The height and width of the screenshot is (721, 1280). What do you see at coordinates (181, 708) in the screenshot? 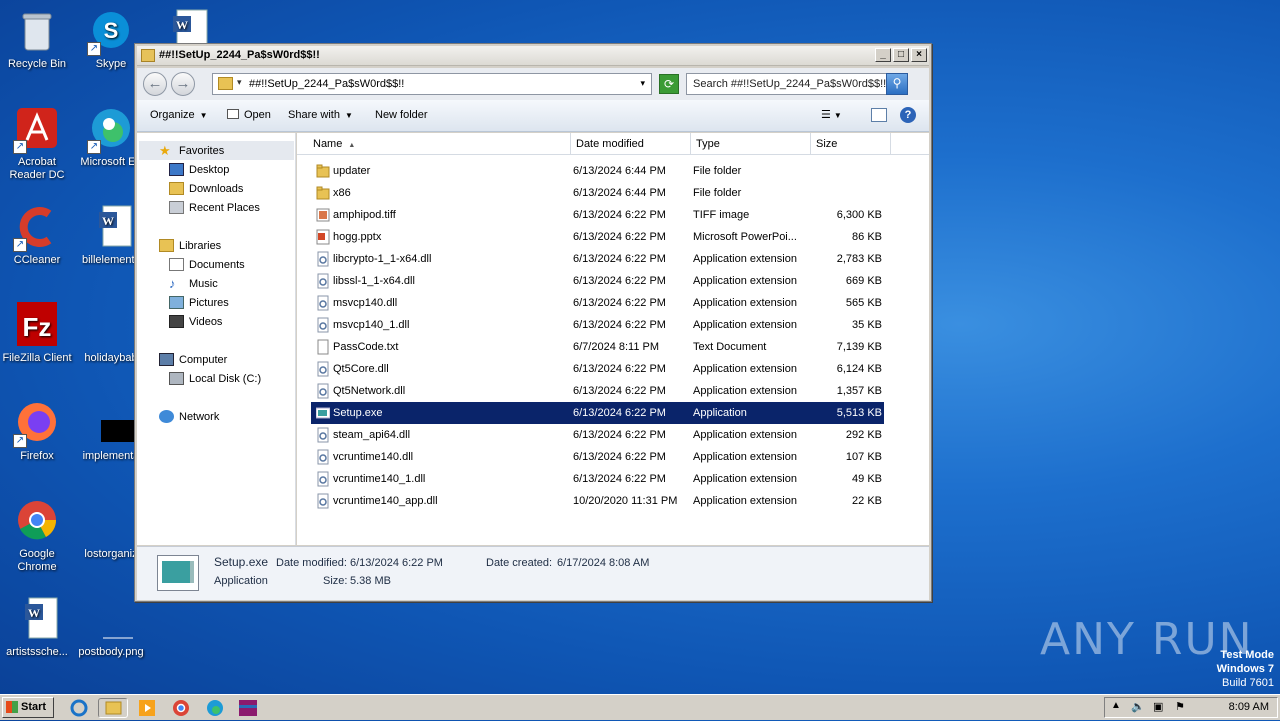
I see `chrome-icon` at bounding box center [181, 708].